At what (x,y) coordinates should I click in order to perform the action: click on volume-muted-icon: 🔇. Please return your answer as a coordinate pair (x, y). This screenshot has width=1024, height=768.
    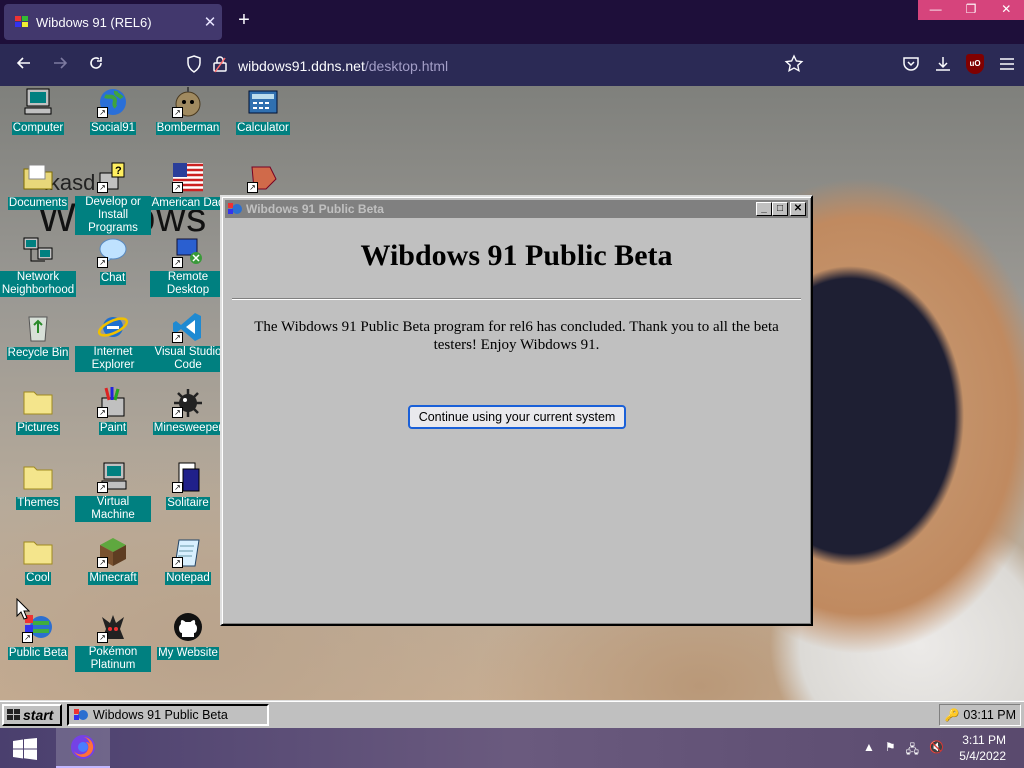
    Looking at the image, I should click on (936, 750).